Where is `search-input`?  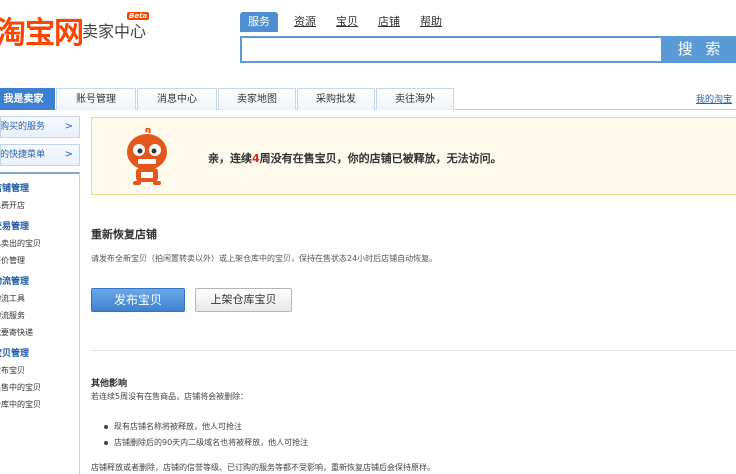
search-input is located at coordinates (452, 49).